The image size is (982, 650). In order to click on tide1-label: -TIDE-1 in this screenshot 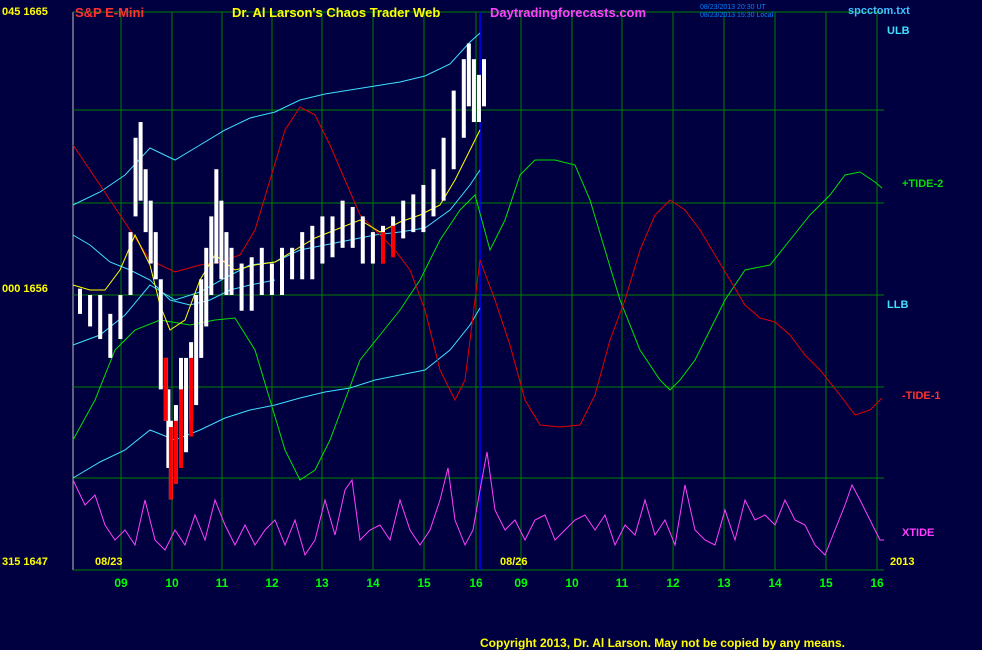, I will do `click(921, 396)`.